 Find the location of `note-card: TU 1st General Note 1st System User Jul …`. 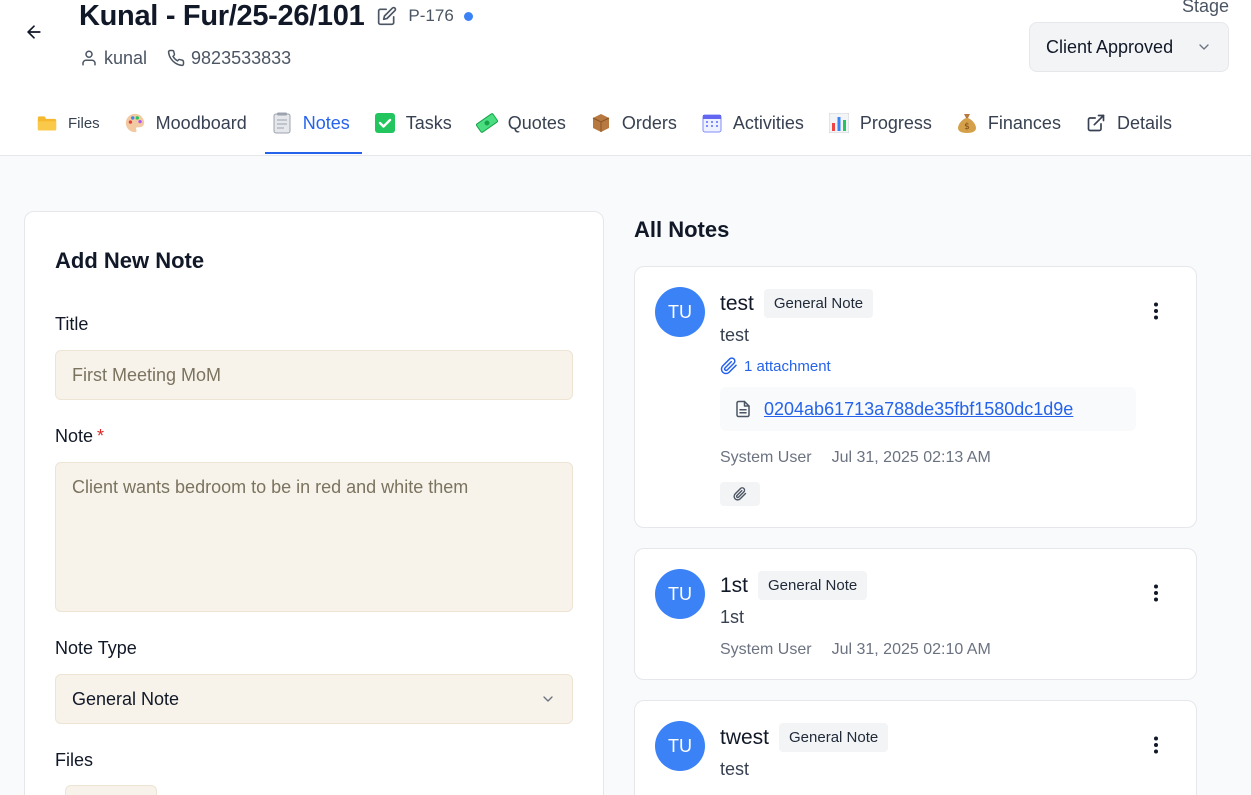

note-card: TU 1st General Note 1st System User Jul … is located at coordinates (915, 614).